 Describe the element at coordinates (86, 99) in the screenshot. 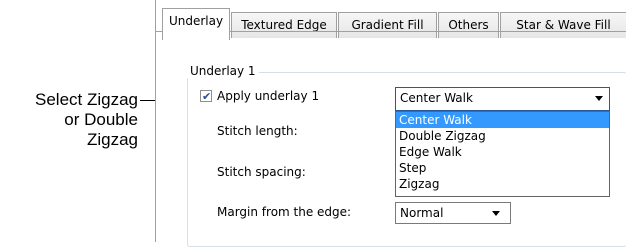

I see `callout-line1: Select Zigzag` at that location.